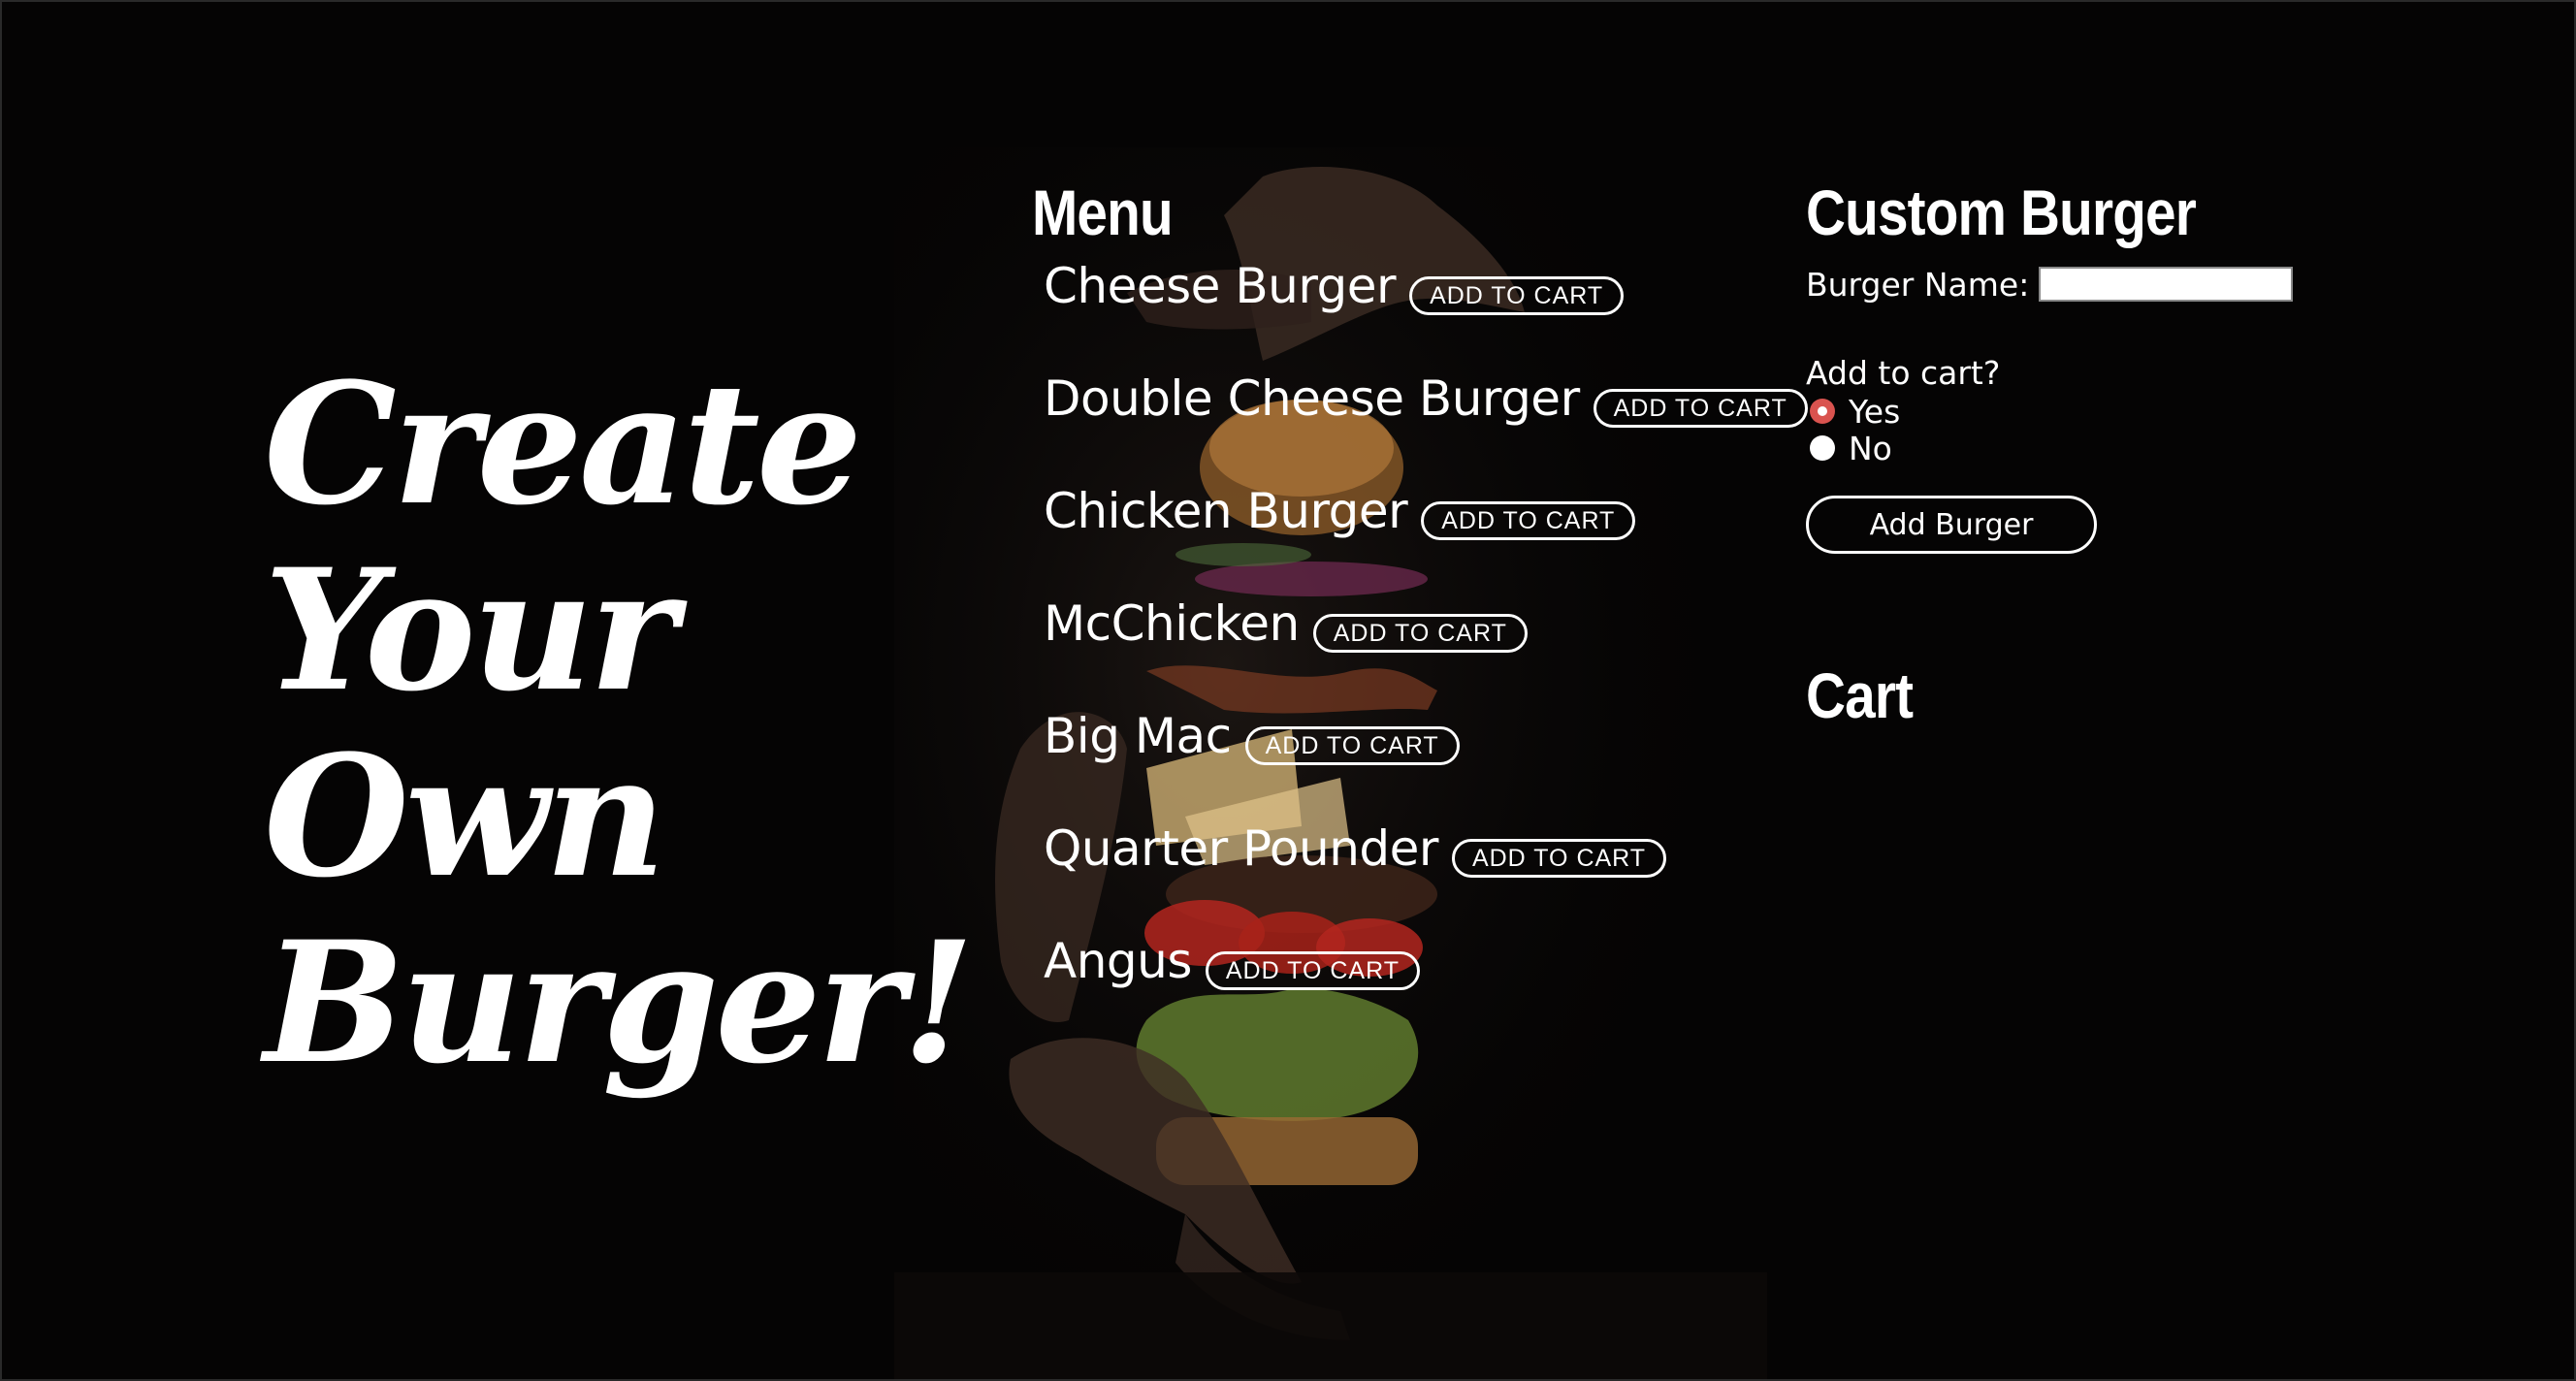 The height and width of the screenshot is (1381, 2576). Describe the element at coordinates (1822, 411) in the screenshot. I see `radio-yes` at that location.